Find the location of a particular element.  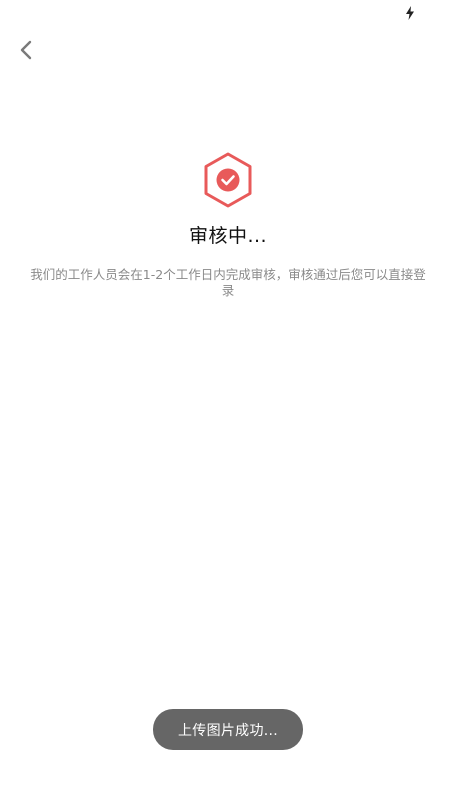

hexagon-check-icon is located at coordinates (228, 182).